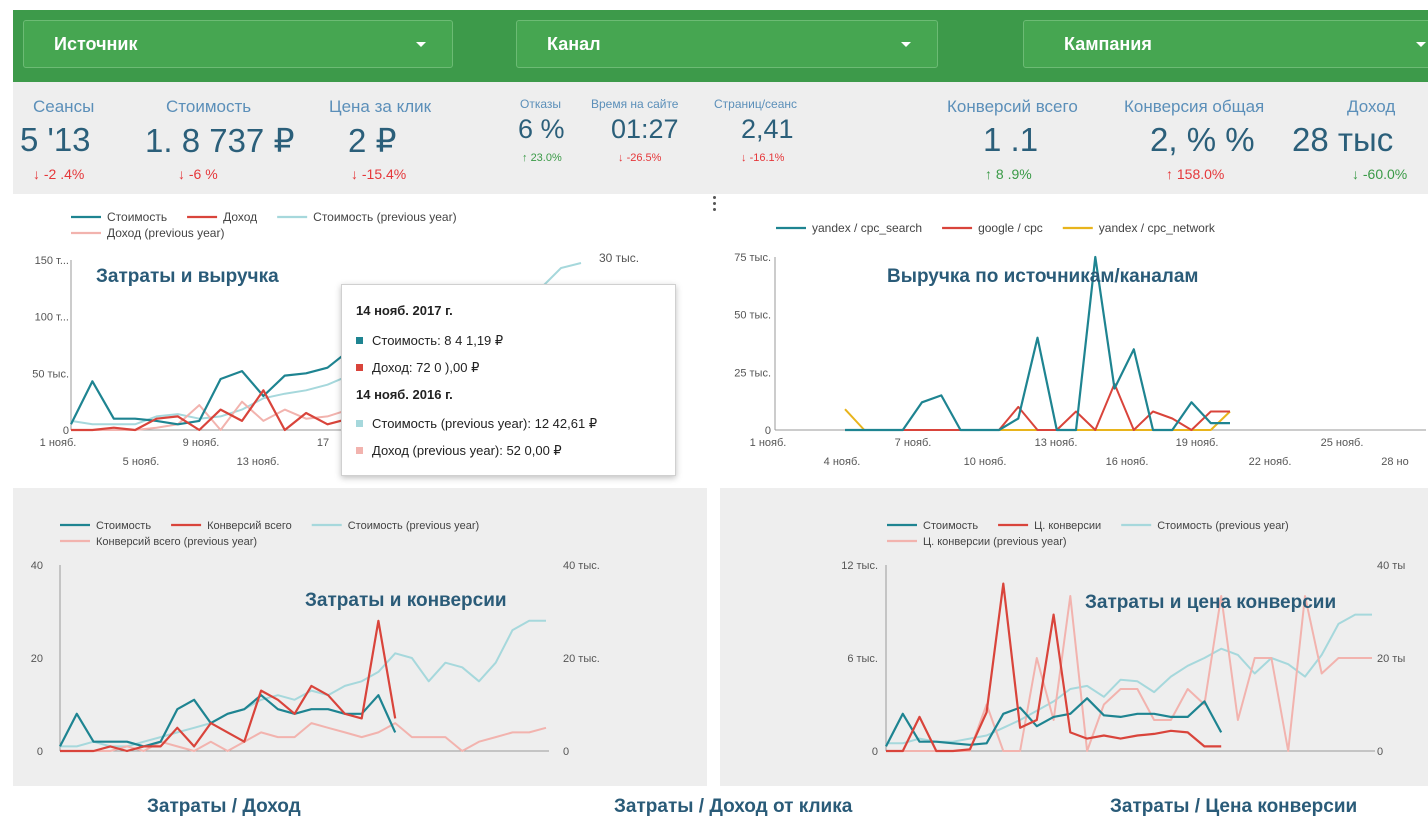 The height and width of the screenshot is (820, 1428). Describe the element at coordinates (1391, 659) in the screenshot. I see `y-tick-label: 20 ты` at that location.